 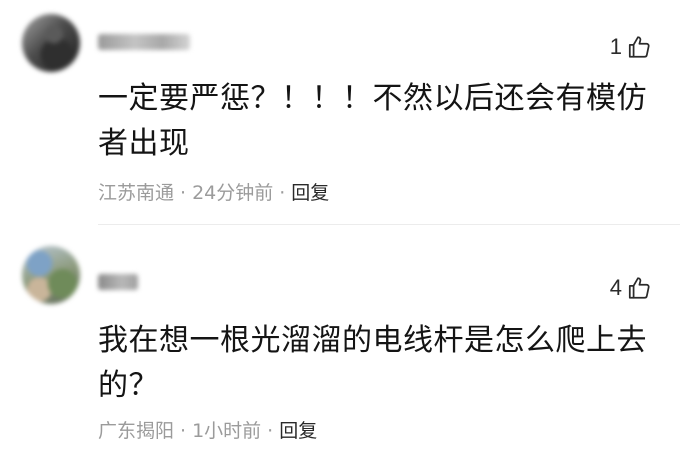 What do you see at coordinates (615, 46) in the screenshot?
I see `like-count: 1` at bounding box center [615, 46].